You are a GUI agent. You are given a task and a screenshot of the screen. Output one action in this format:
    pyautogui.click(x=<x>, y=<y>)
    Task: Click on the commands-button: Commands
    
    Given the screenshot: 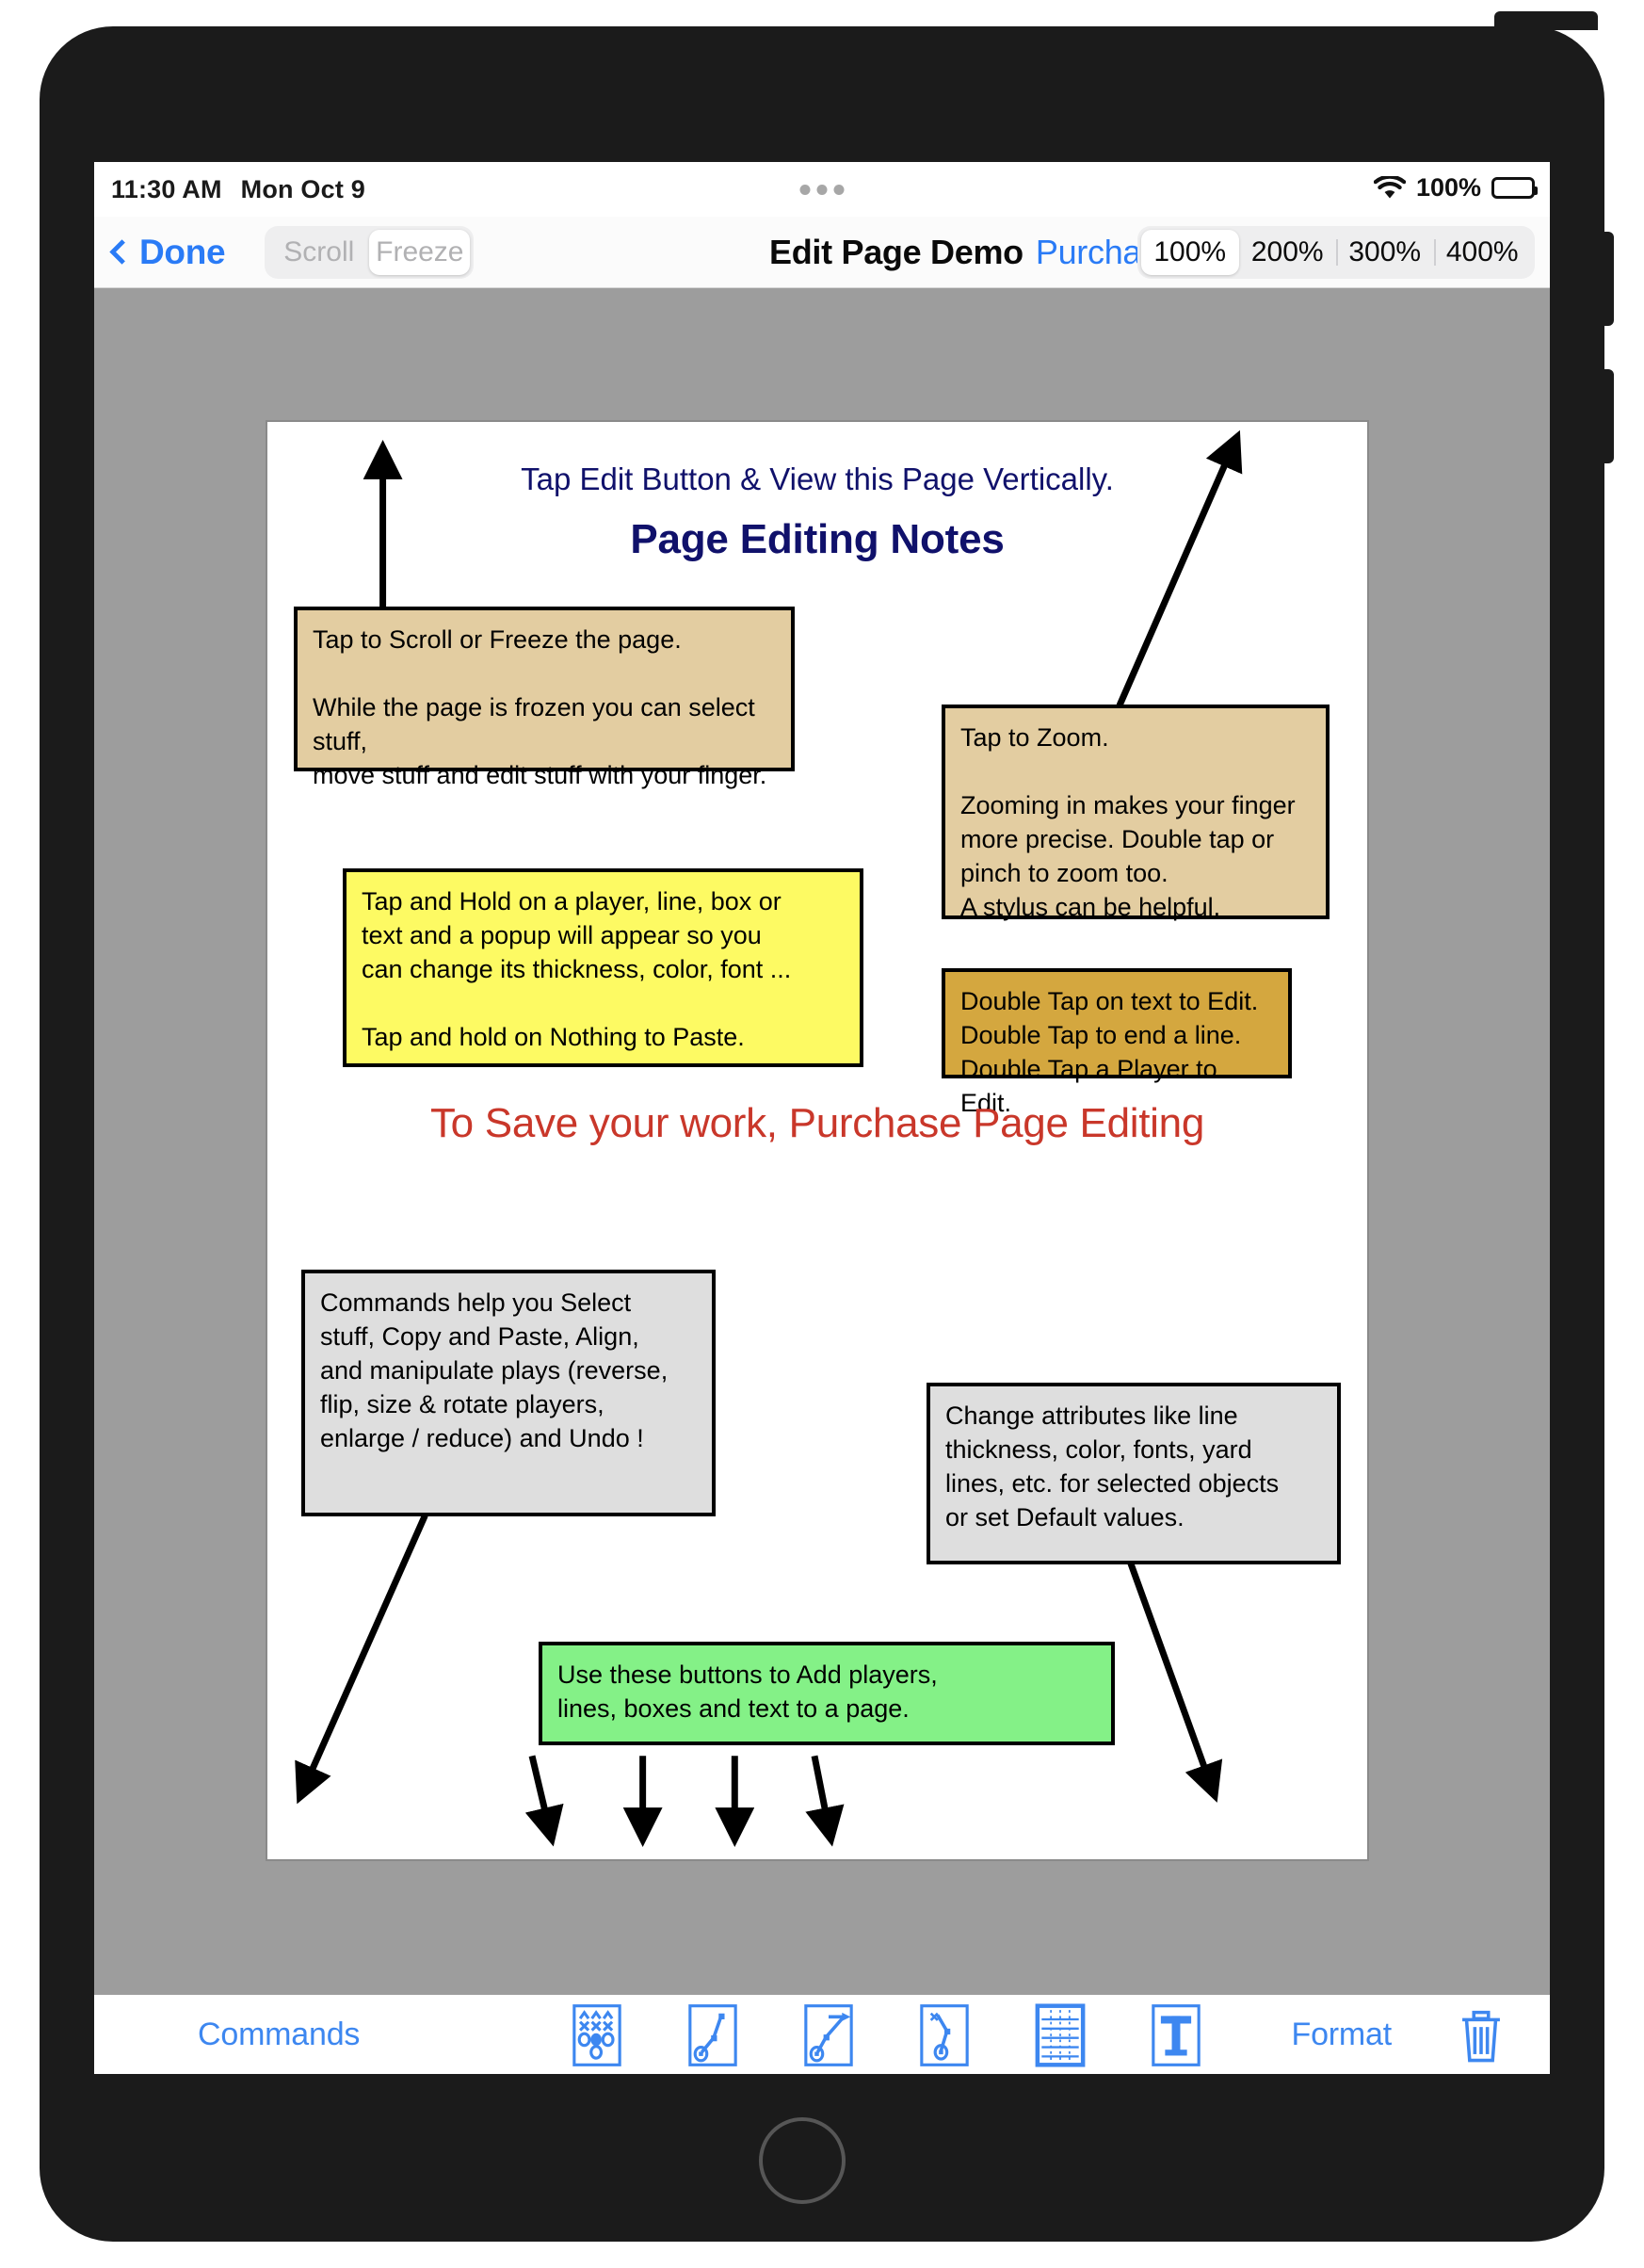 What is the action you would take?
    pyautogui.click(x=279, y=2035)
    